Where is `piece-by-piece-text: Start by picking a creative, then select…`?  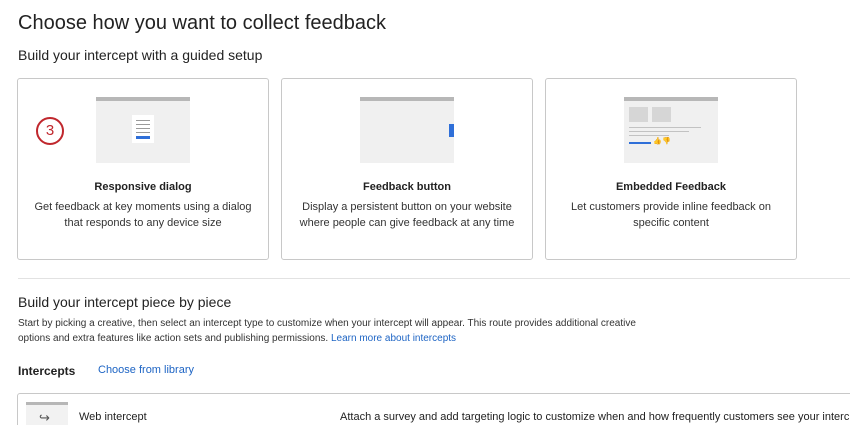
piece-by-piece-text: Start by picking a creative, then select… is located at coordinates (327, 331).